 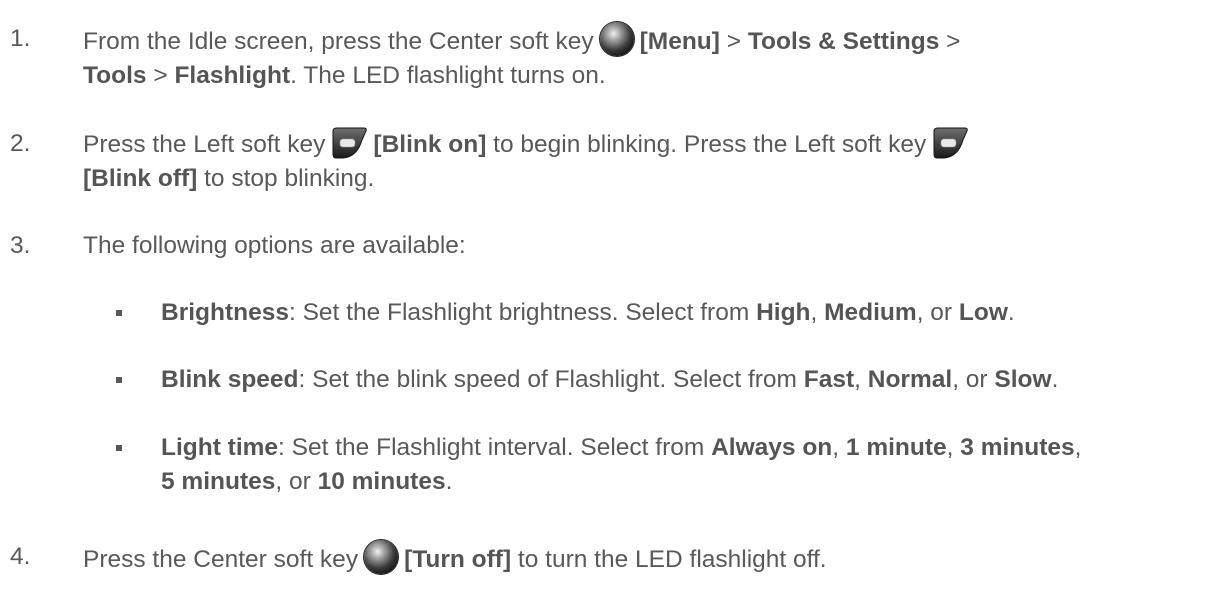 I want to click on turn-off-label: [Turn off], so click(x=458, y=559).